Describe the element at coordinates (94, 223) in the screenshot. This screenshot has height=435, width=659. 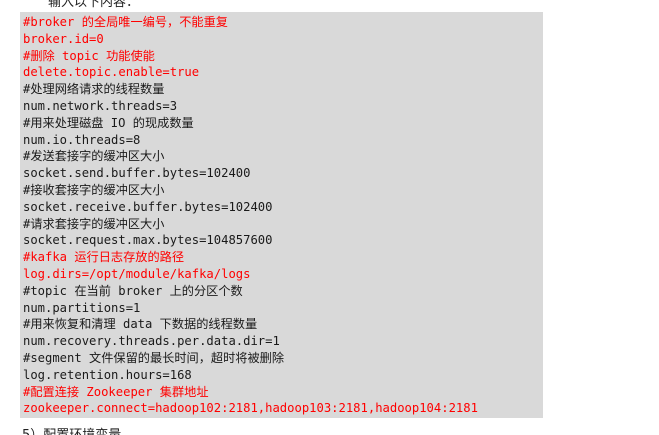
I see `code-line: #请求套接字的缓冲区大小` at that location.